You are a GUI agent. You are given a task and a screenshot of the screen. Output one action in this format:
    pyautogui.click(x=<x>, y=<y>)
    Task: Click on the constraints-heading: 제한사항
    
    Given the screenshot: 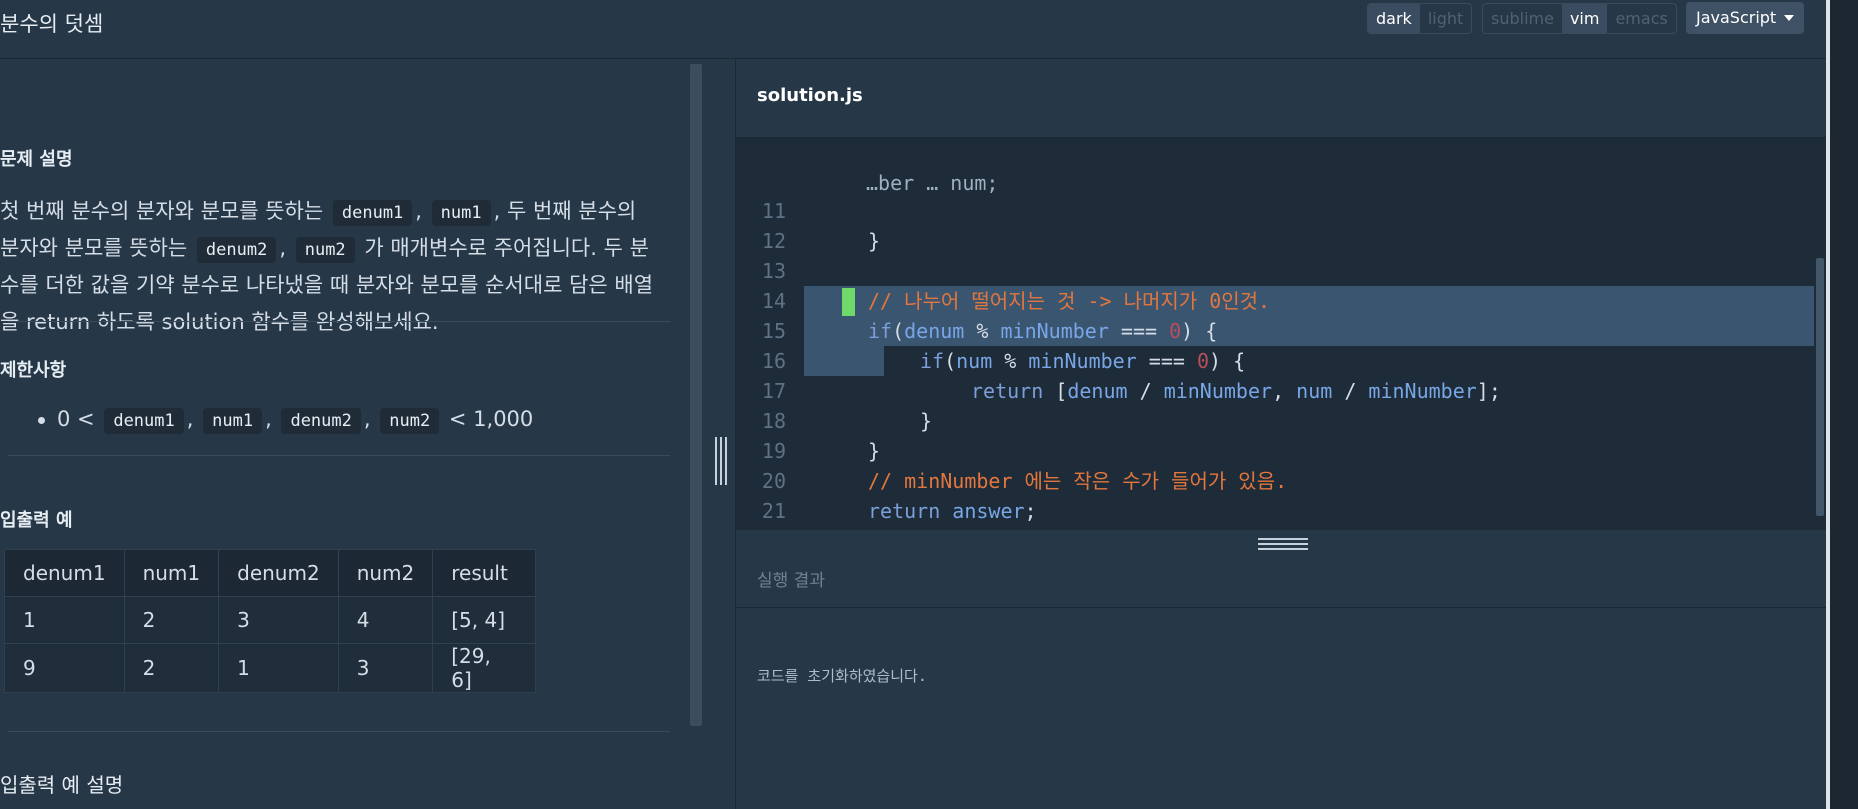 What is the action you would take?
    pyautogui.click(x=33, y=370)
    